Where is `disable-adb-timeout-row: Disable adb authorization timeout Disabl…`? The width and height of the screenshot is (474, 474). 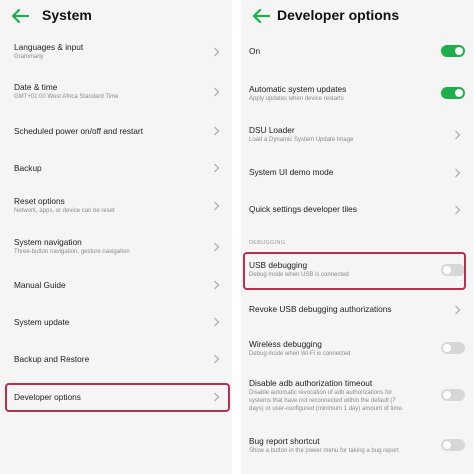
disable-adb-timeout-row: Disable adb authorization timeout Disabl… is located at coordinates (357, 396).